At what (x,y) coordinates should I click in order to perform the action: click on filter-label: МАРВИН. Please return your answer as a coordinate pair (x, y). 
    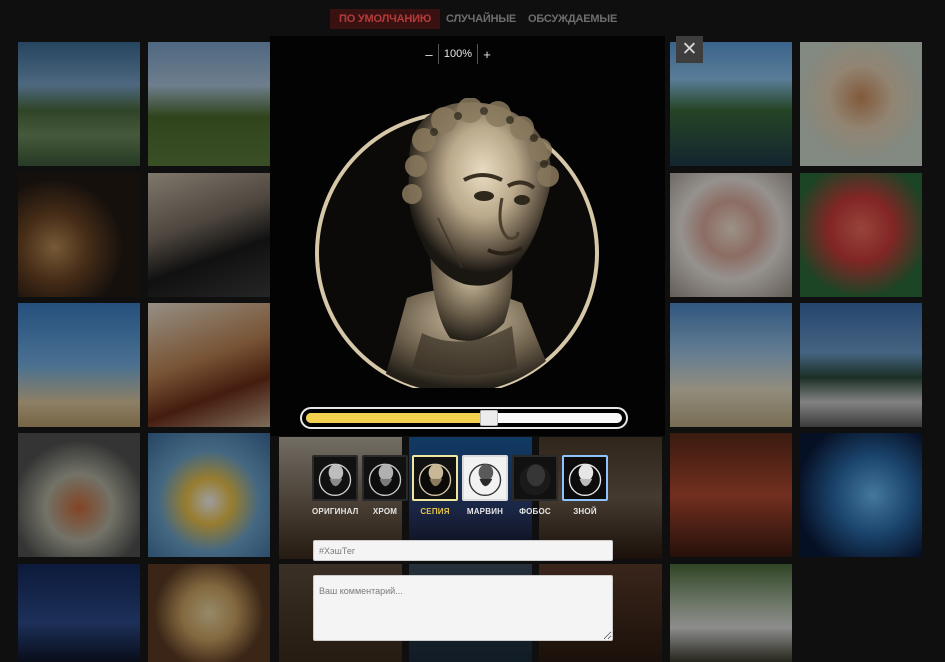
    Looking at the image, I should click on (485, 511).